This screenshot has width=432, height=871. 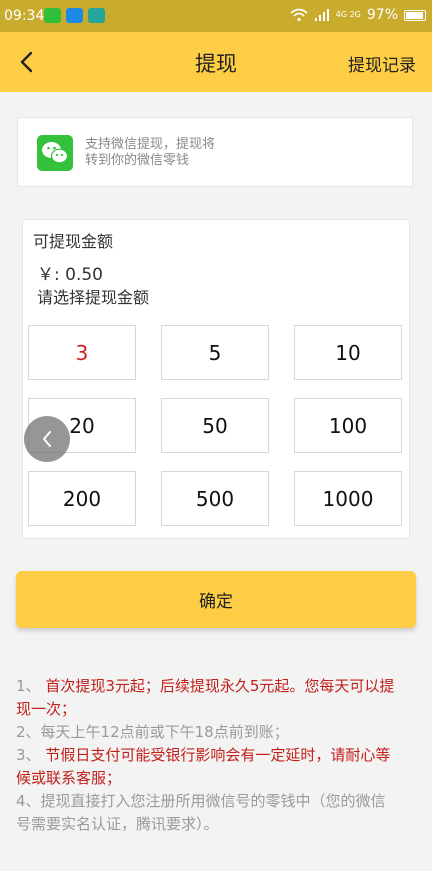 I want to click on withdraw-record-link: 提现记录, so click(x=382, y=63).